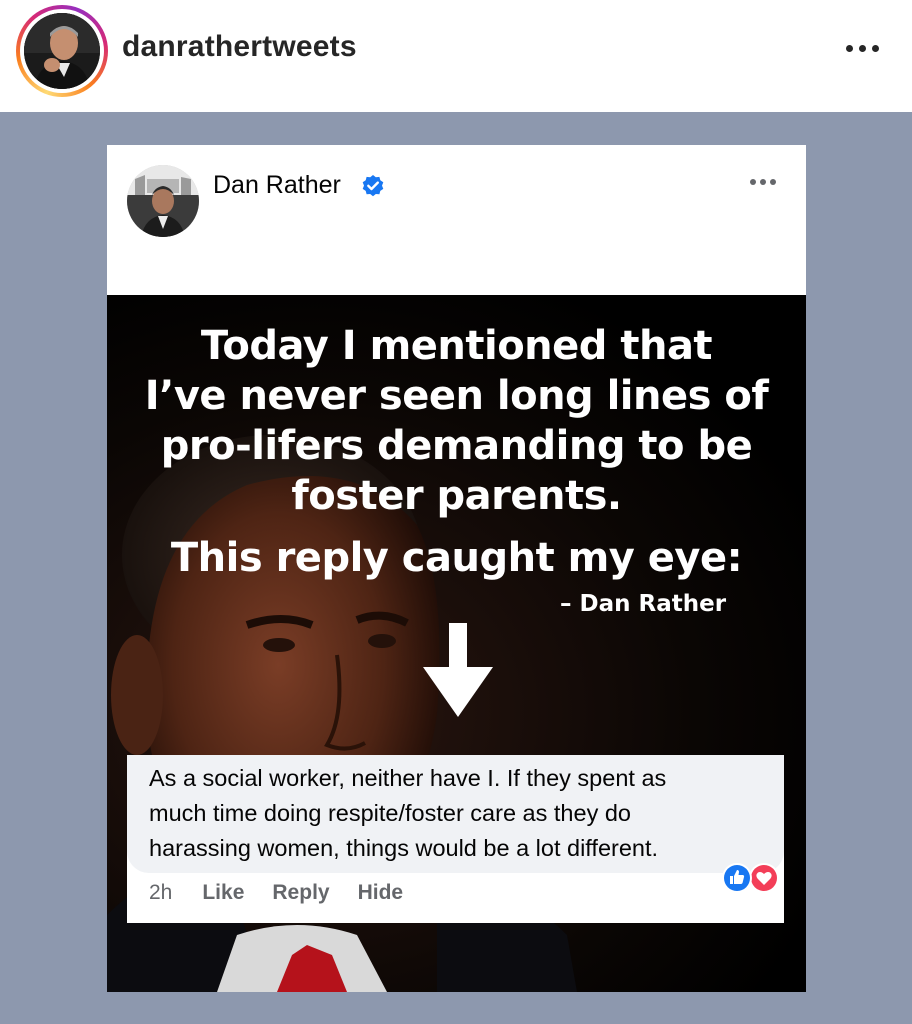  I want to click on meme-reply-line: This reply caught my eye:, so click(456, 558).